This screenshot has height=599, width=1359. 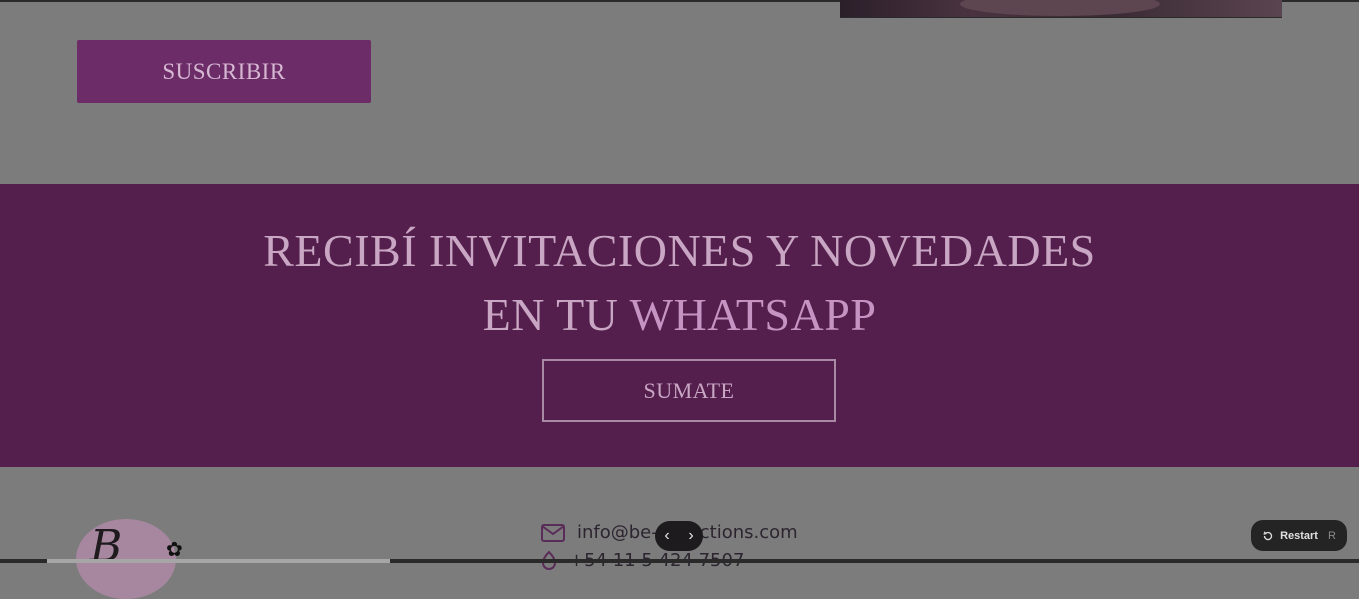 I want to click on chevron-left-icon: ‹, so click(x=666, y=536).